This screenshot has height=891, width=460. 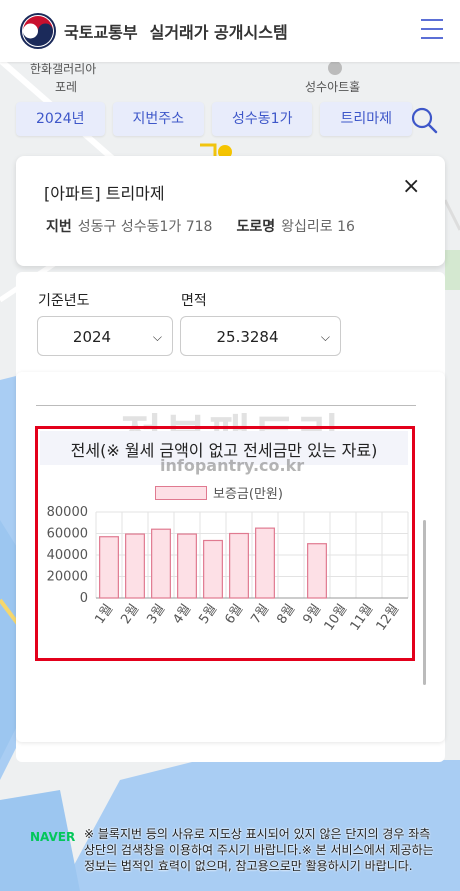 What do you see at coordinates (247, 337) in the screenshot?
I see `area-select-value: 25.3284` at bounding box center [247, 337].